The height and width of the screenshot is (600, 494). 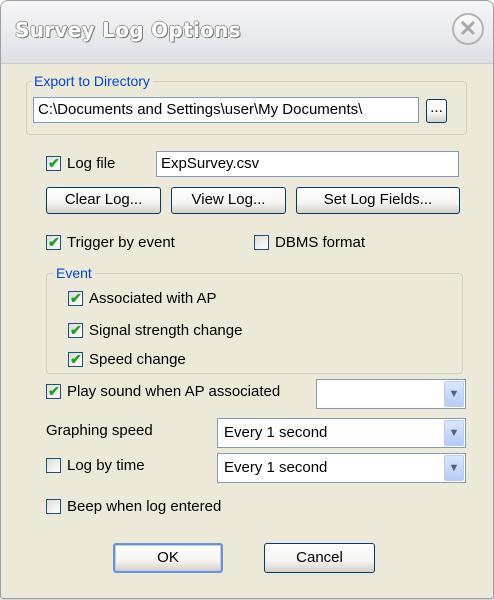 What do you see at coordinates (341, 433) in the screenshot?
I see `graphing-speed-select: Every 1 second ▼` at bounding box center [341, 433].